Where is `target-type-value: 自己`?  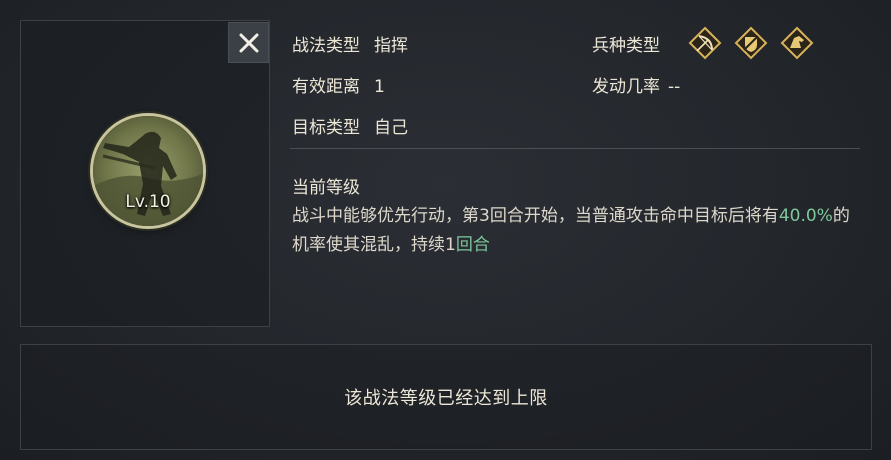 target-type-value: 自己 is located at coordinates (391, 128).